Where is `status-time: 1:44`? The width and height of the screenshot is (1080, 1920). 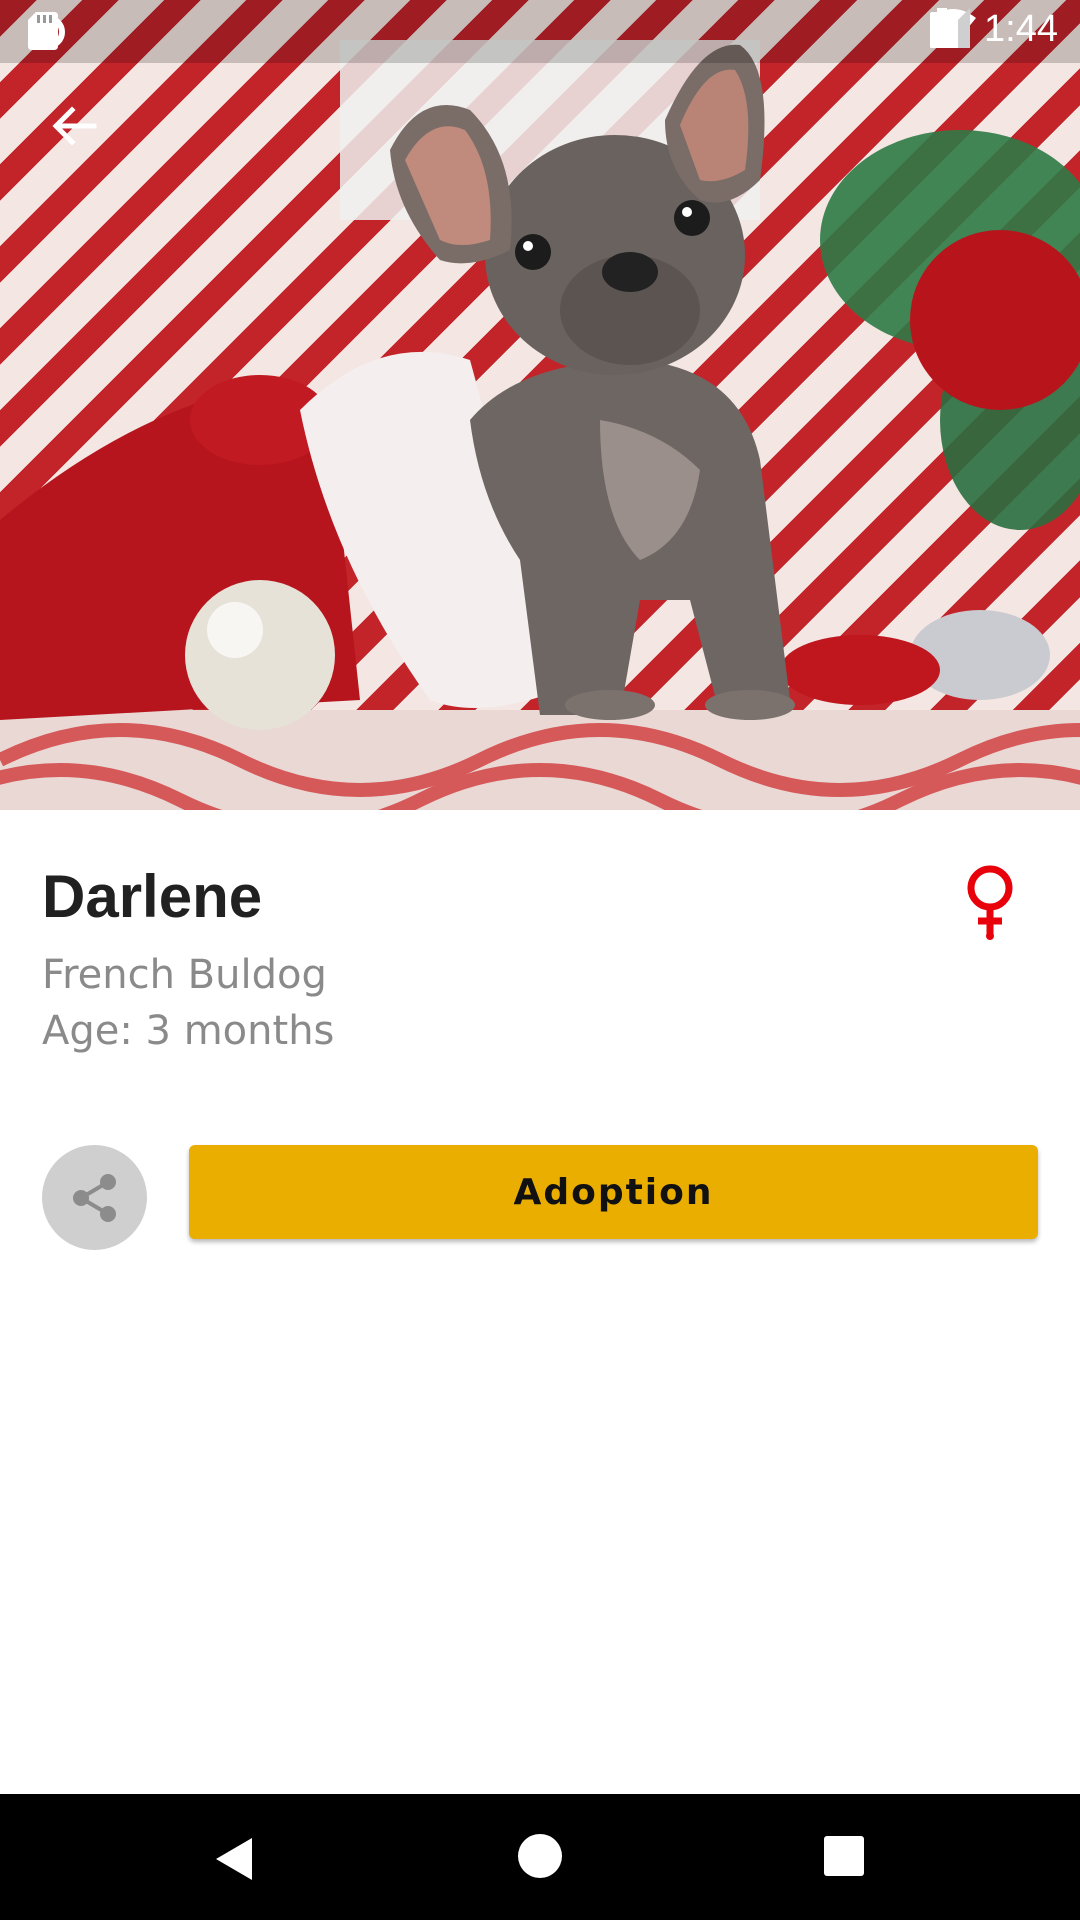
status-time: 1:44 is located at coordinates (1021, 29).